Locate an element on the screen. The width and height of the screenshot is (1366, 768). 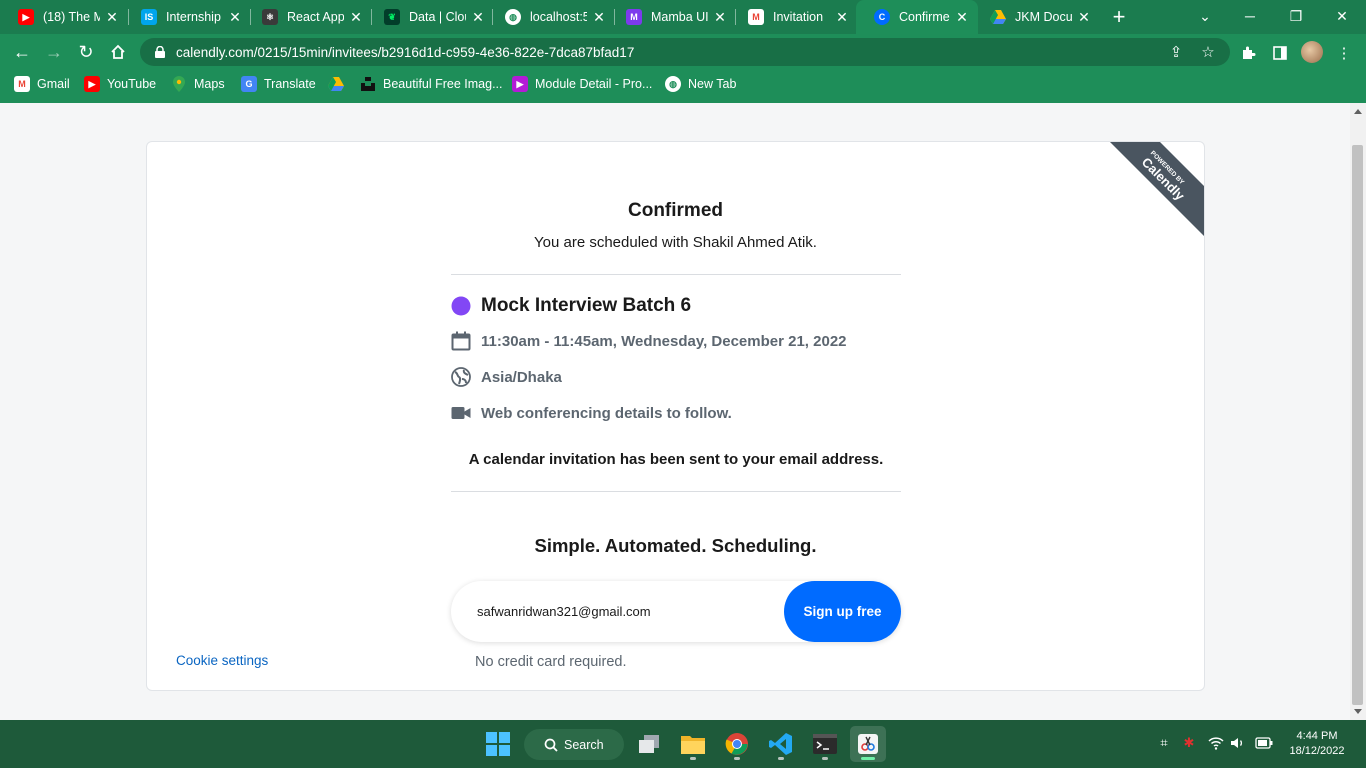
bookmark-youtube: ▶ YouTube is located at coordinates (120, 84).